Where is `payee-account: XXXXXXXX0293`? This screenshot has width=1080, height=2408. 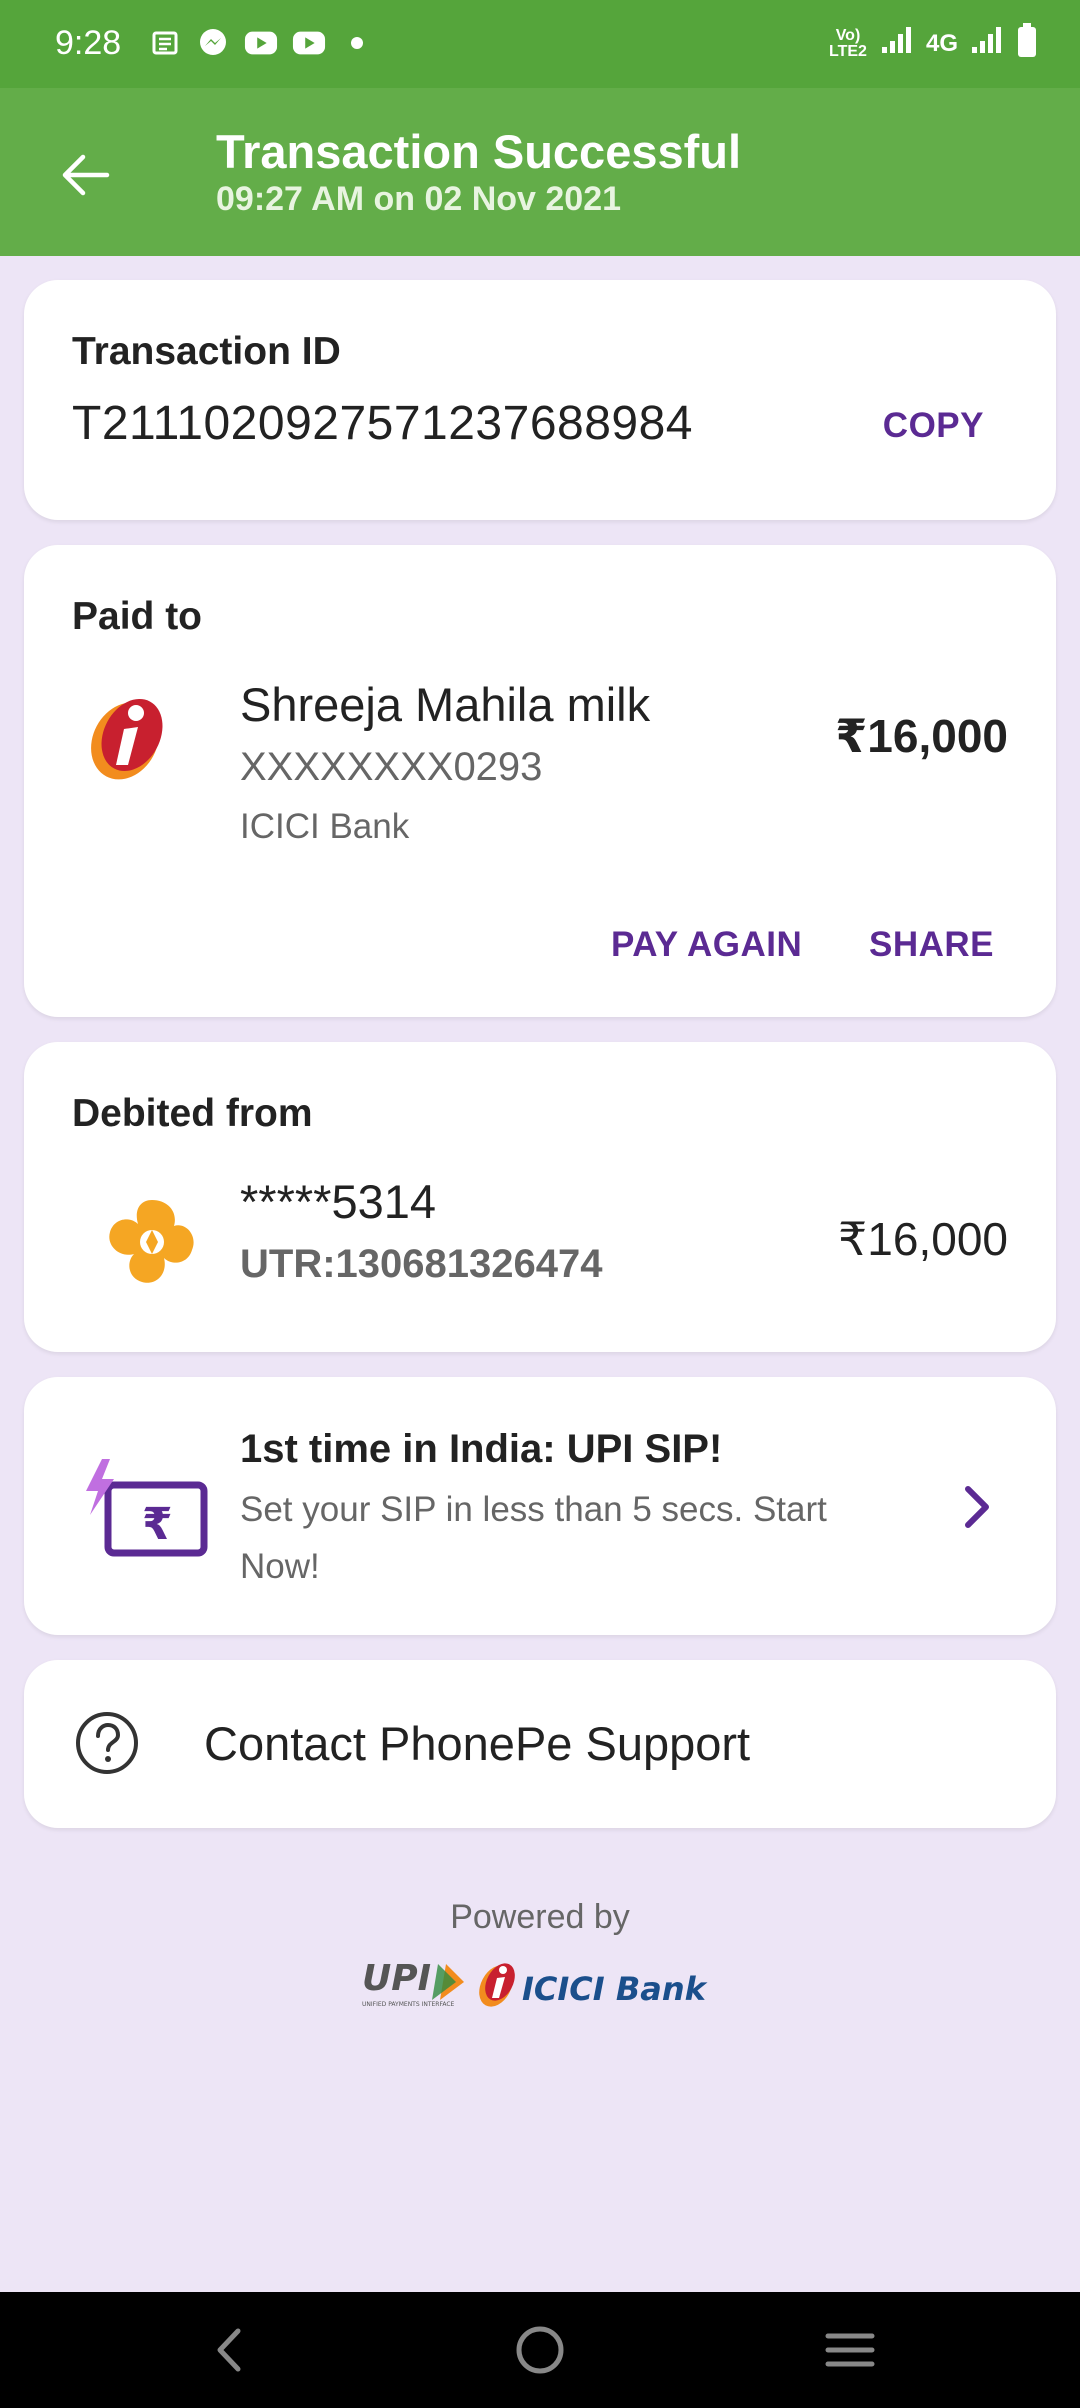
payee-account: XXXXXXXX0293 is located at coordinates (391, 767).